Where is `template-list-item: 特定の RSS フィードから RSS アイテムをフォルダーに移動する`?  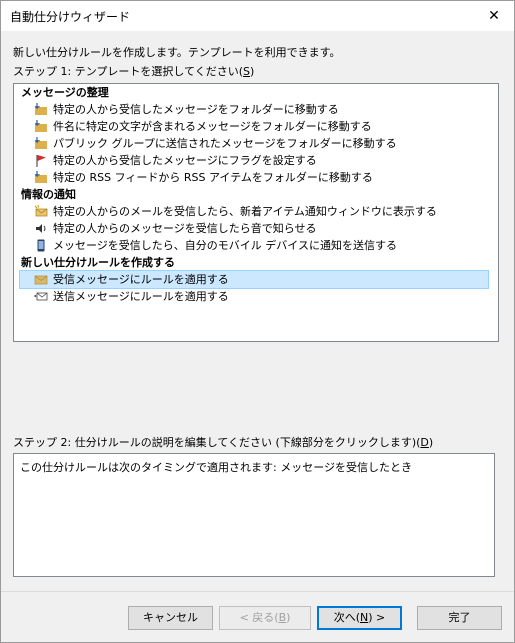
template-list-item: 特定の RSS フィードから RSS アイテムをフォルダーに移動する is located at coordinates (256, 177).